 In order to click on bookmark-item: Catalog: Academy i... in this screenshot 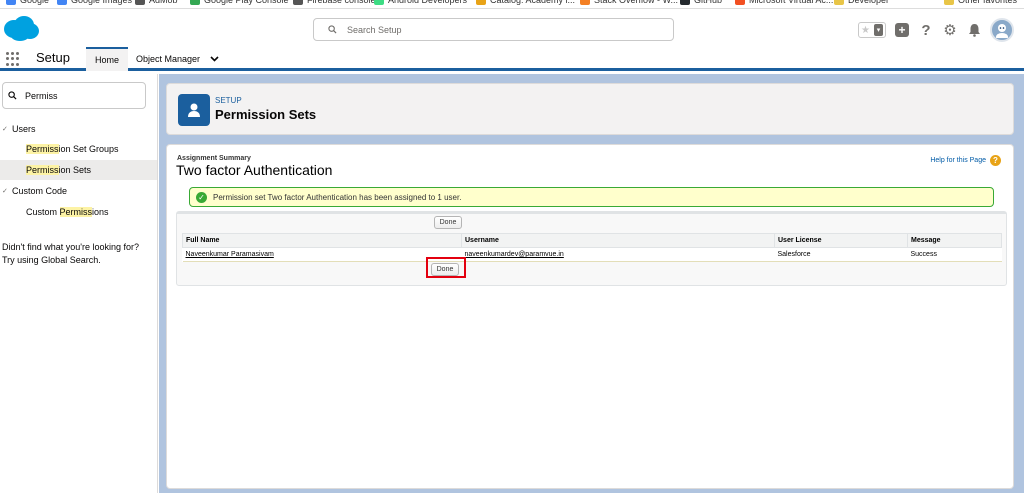, I will do `click(525, 2)`.